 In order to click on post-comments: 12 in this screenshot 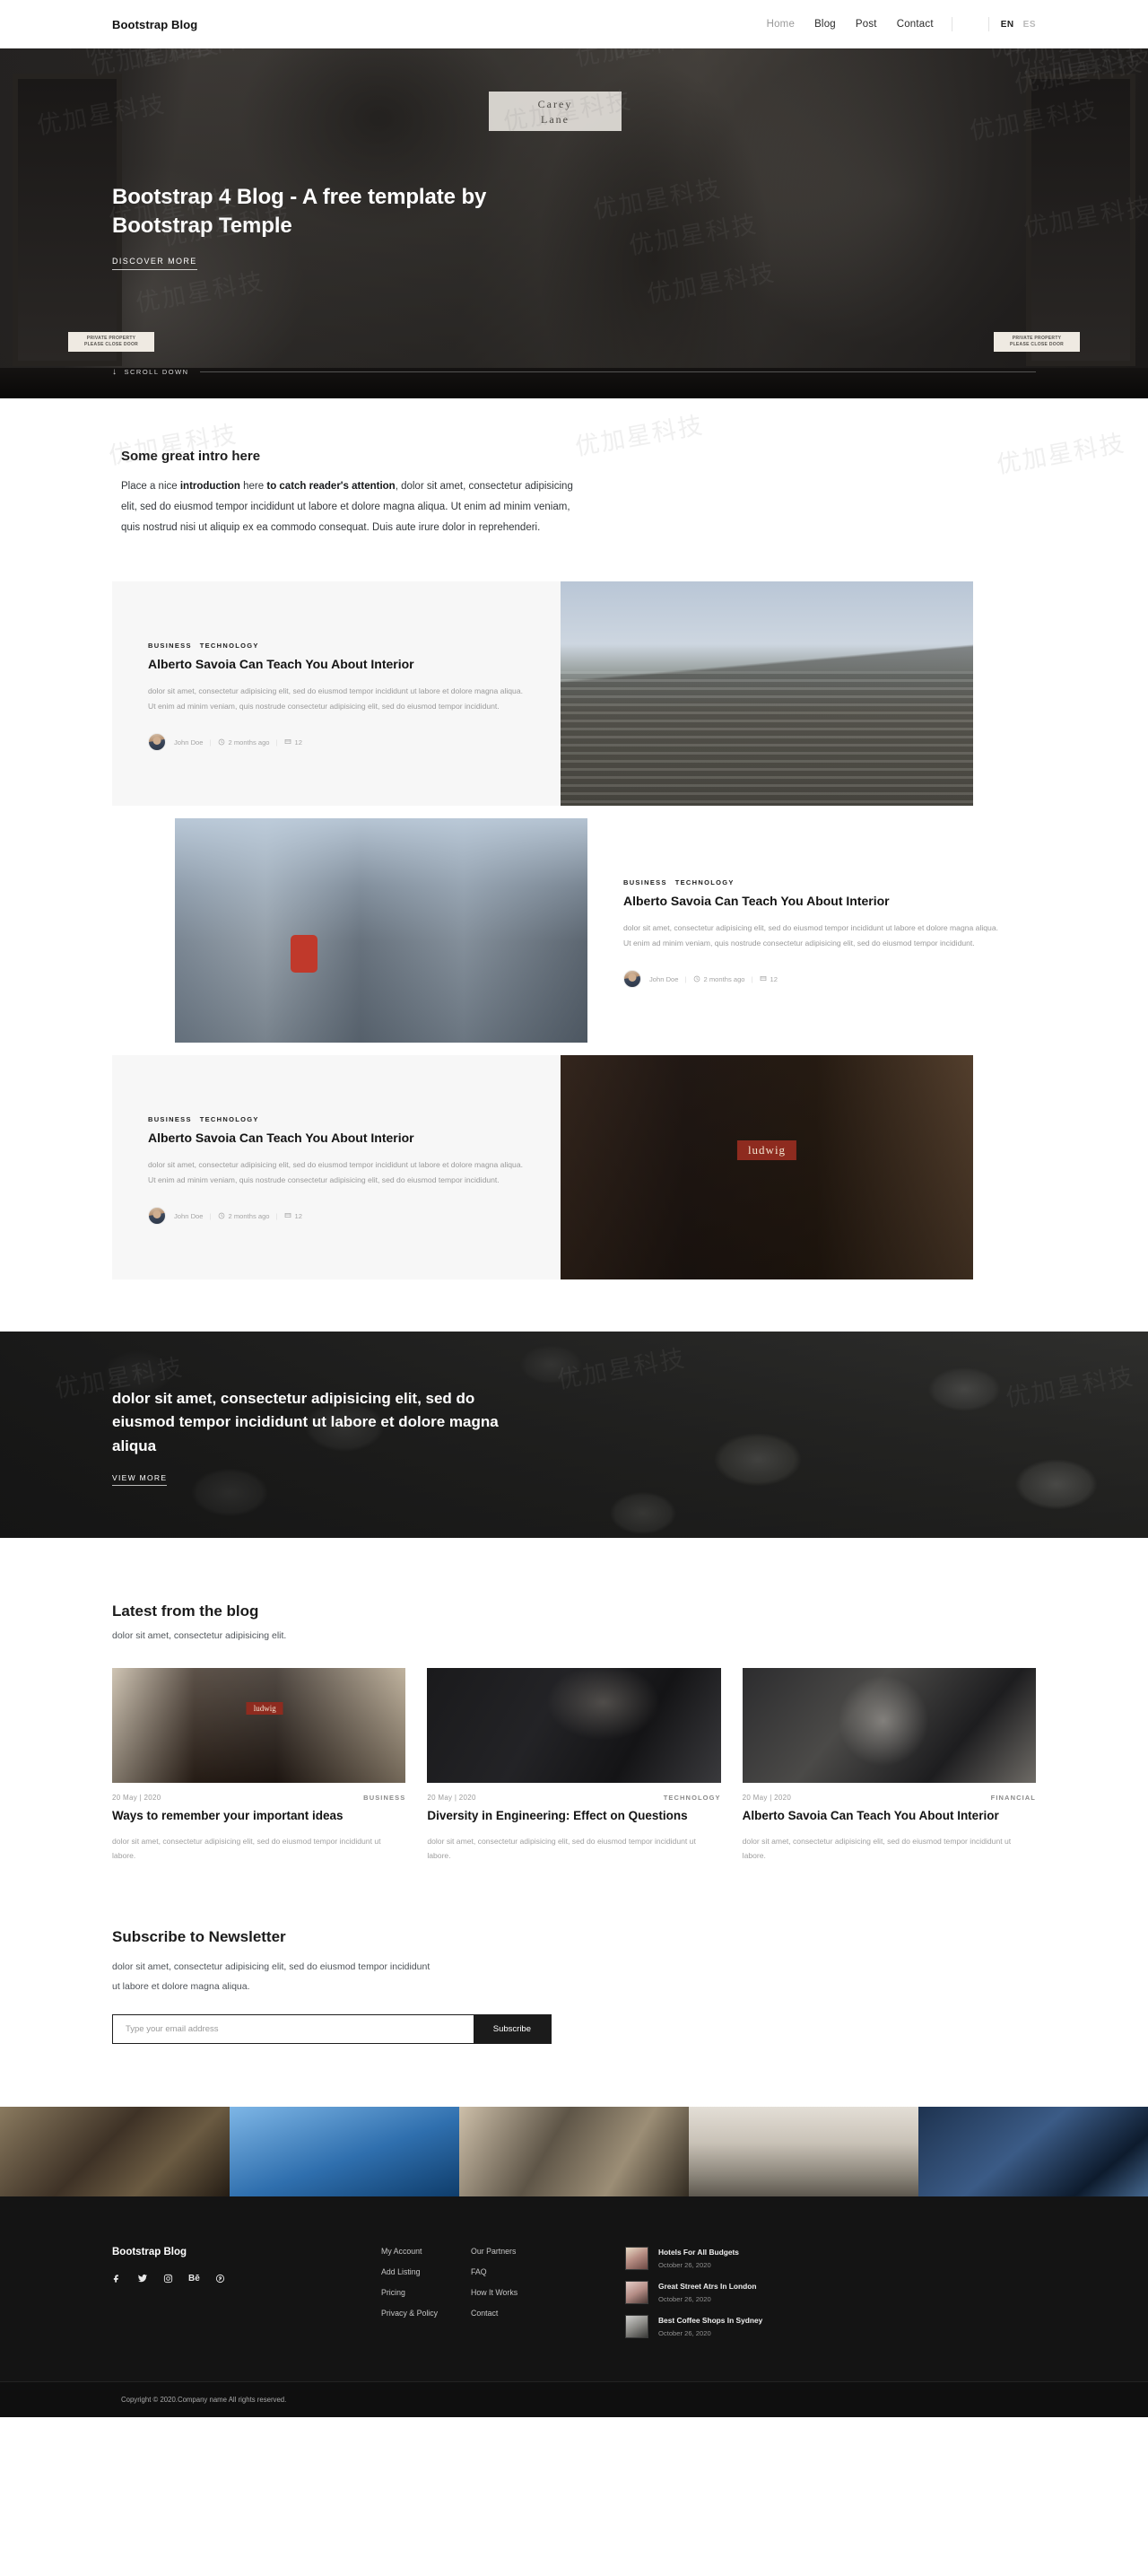, I will do `click(769, 979)`.